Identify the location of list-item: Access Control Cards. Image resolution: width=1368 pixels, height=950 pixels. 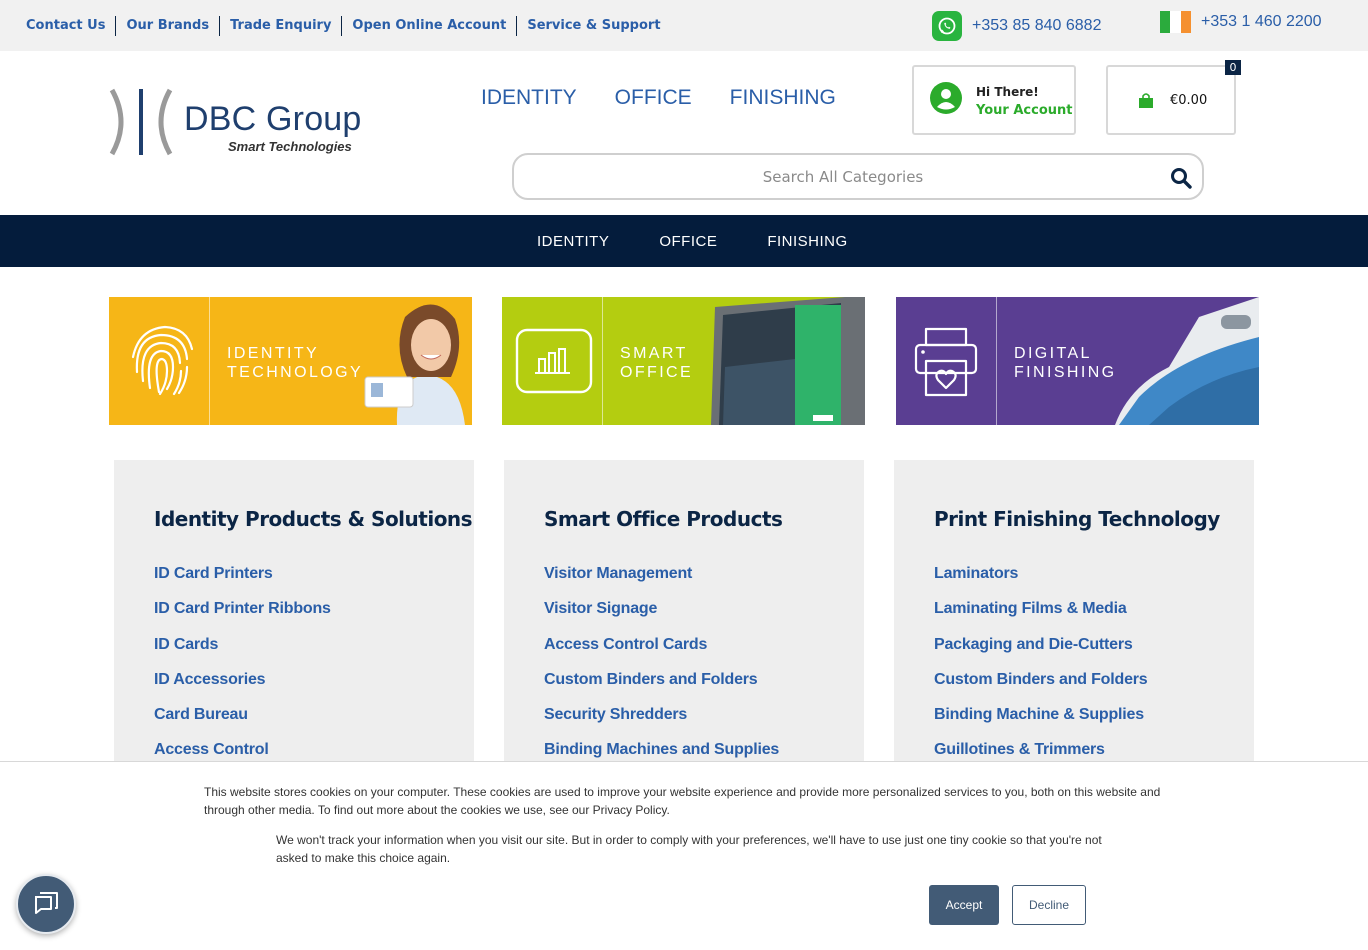
(661, 653).